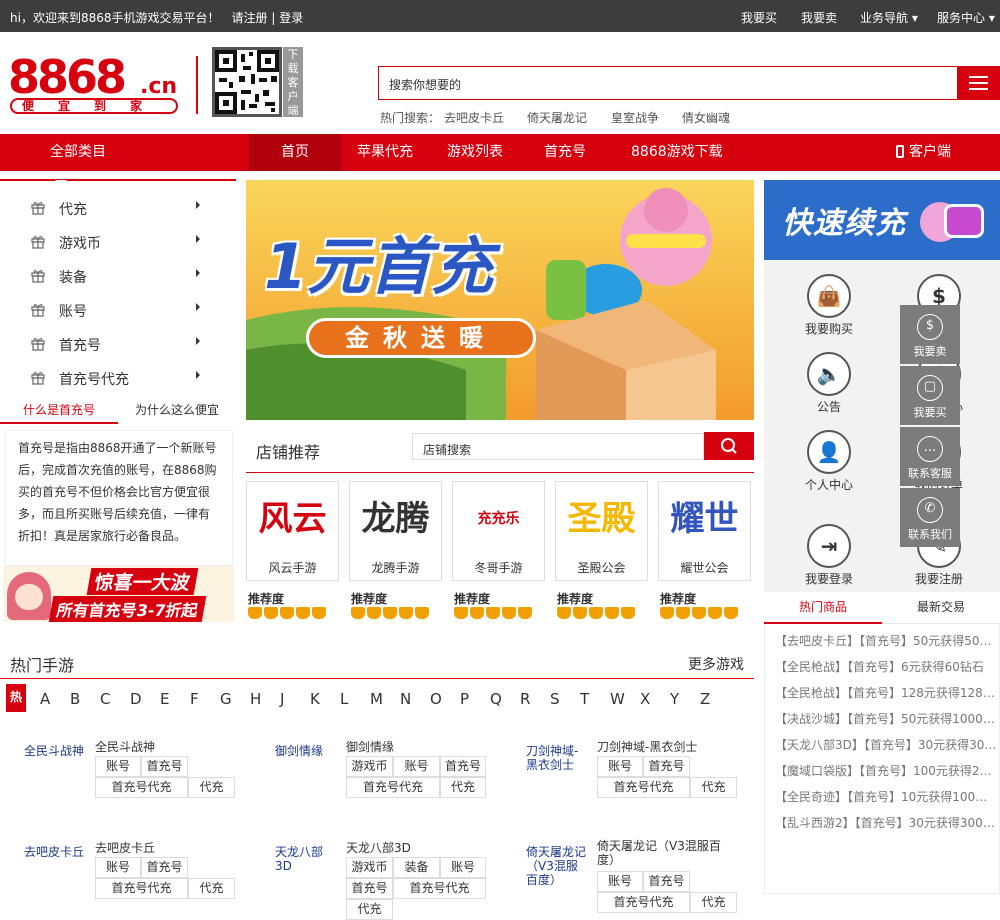 The image size is (1000, 920). What do you see at coordinates (978, 83) in the screenshot?
I see `menu-button` at bounding box center [978, 83].